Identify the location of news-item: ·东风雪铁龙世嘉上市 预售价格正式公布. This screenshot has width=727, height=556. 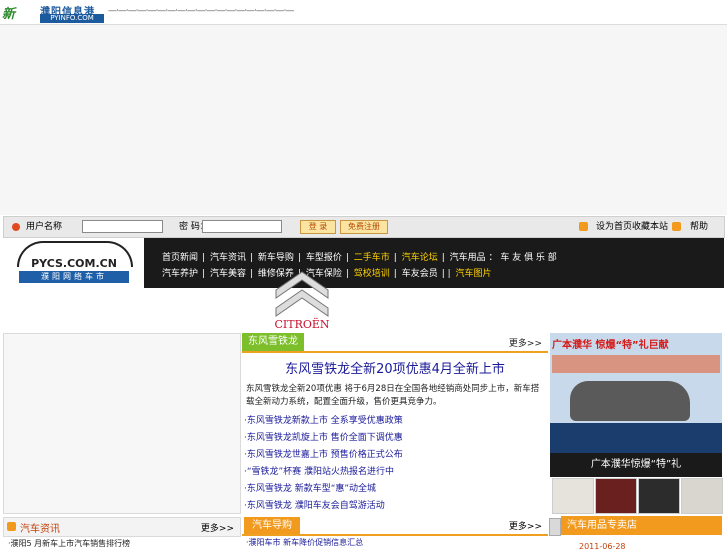
(394, 455).